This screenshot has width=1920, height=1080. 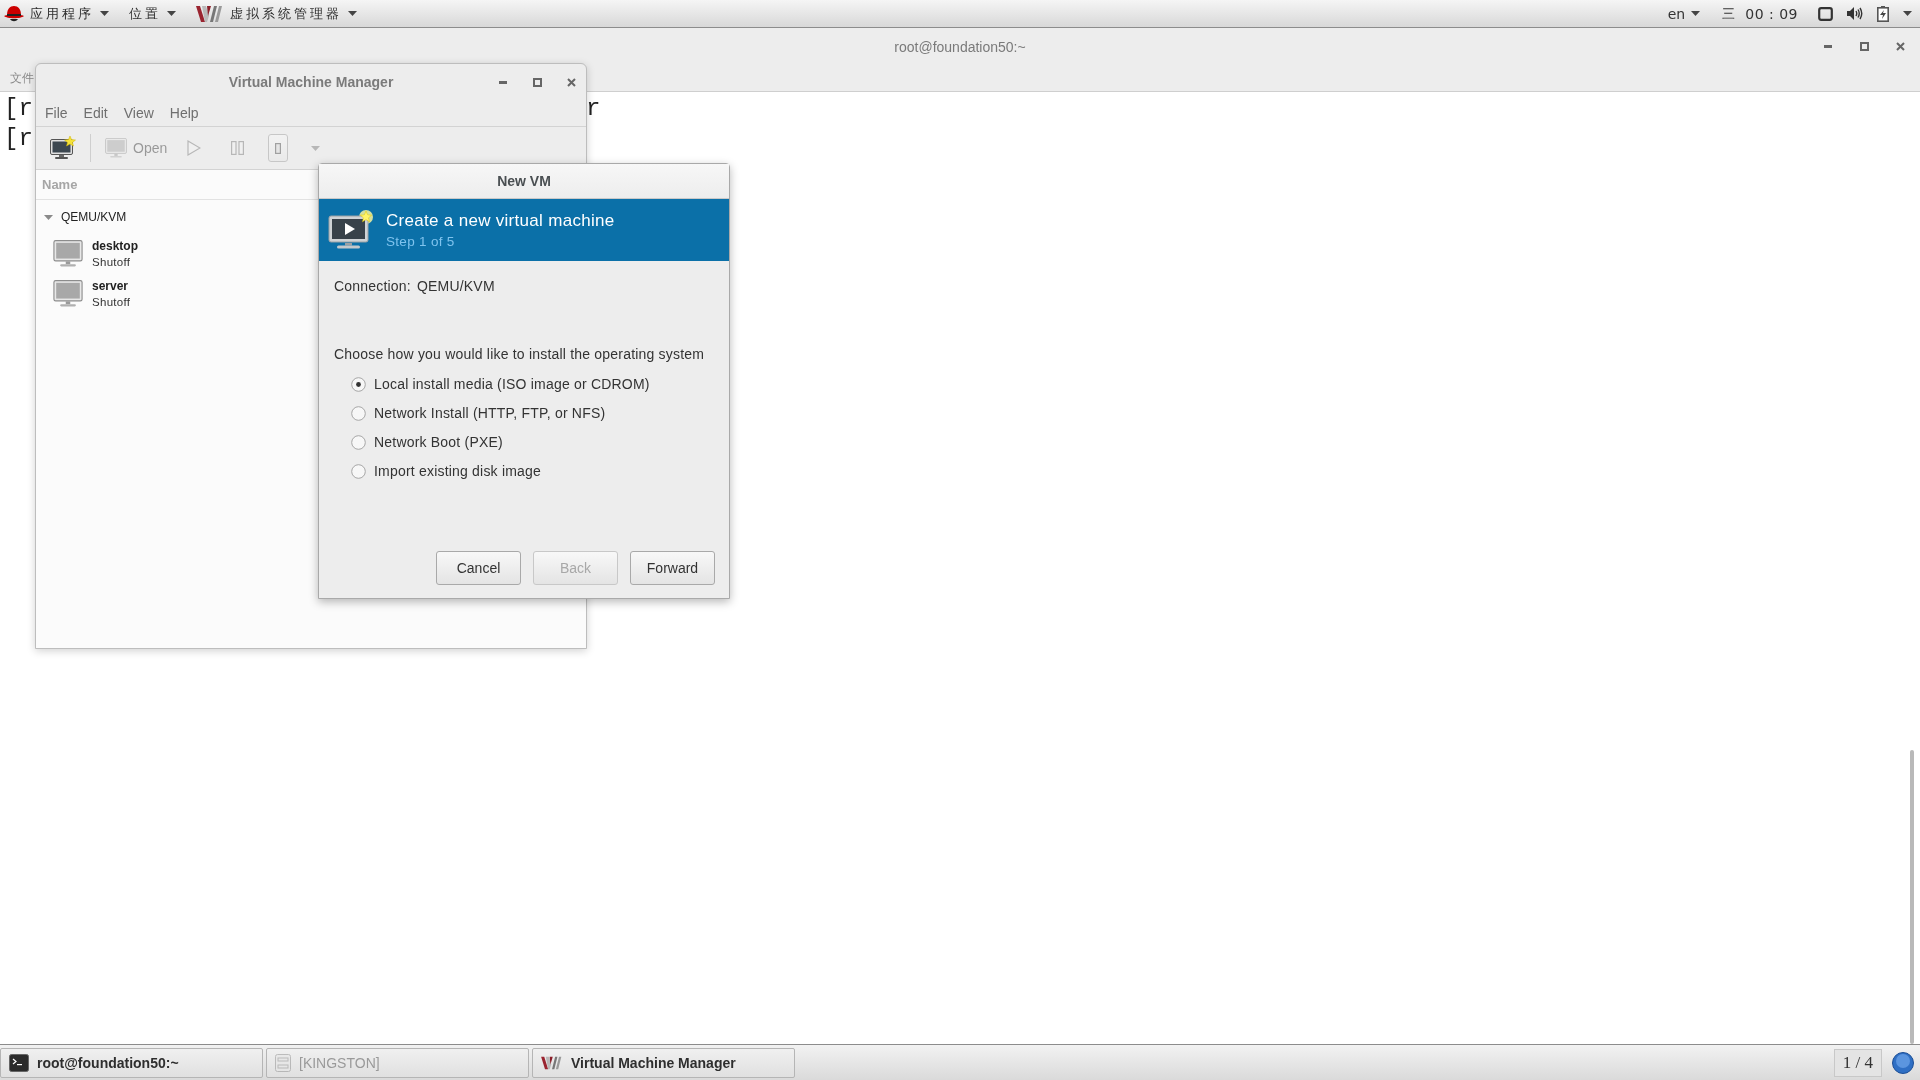 What do you see at coordinates (1684, 13) in the screenshot?
I see `language-menu: en` at bounding box center [1684, 13].